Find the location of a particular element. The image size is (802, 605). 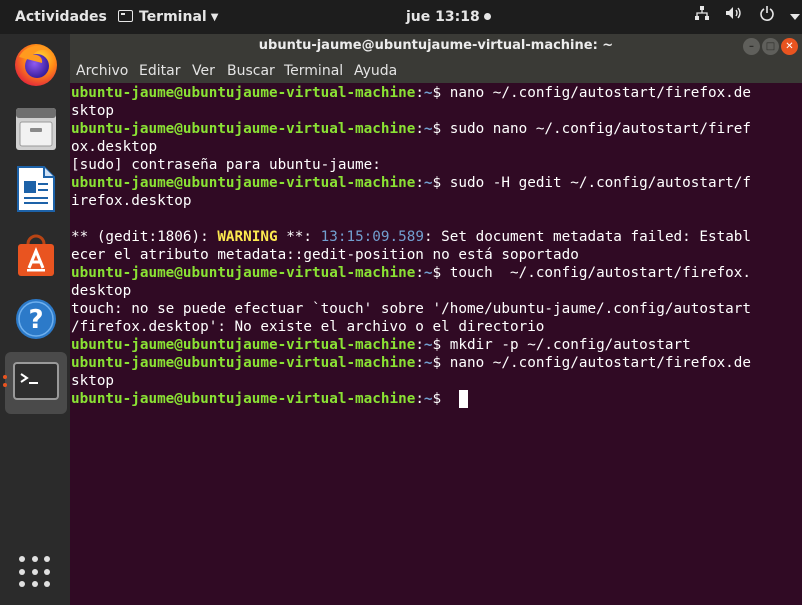

output-text: irefox.desktop is located at coordinates (131, 201).